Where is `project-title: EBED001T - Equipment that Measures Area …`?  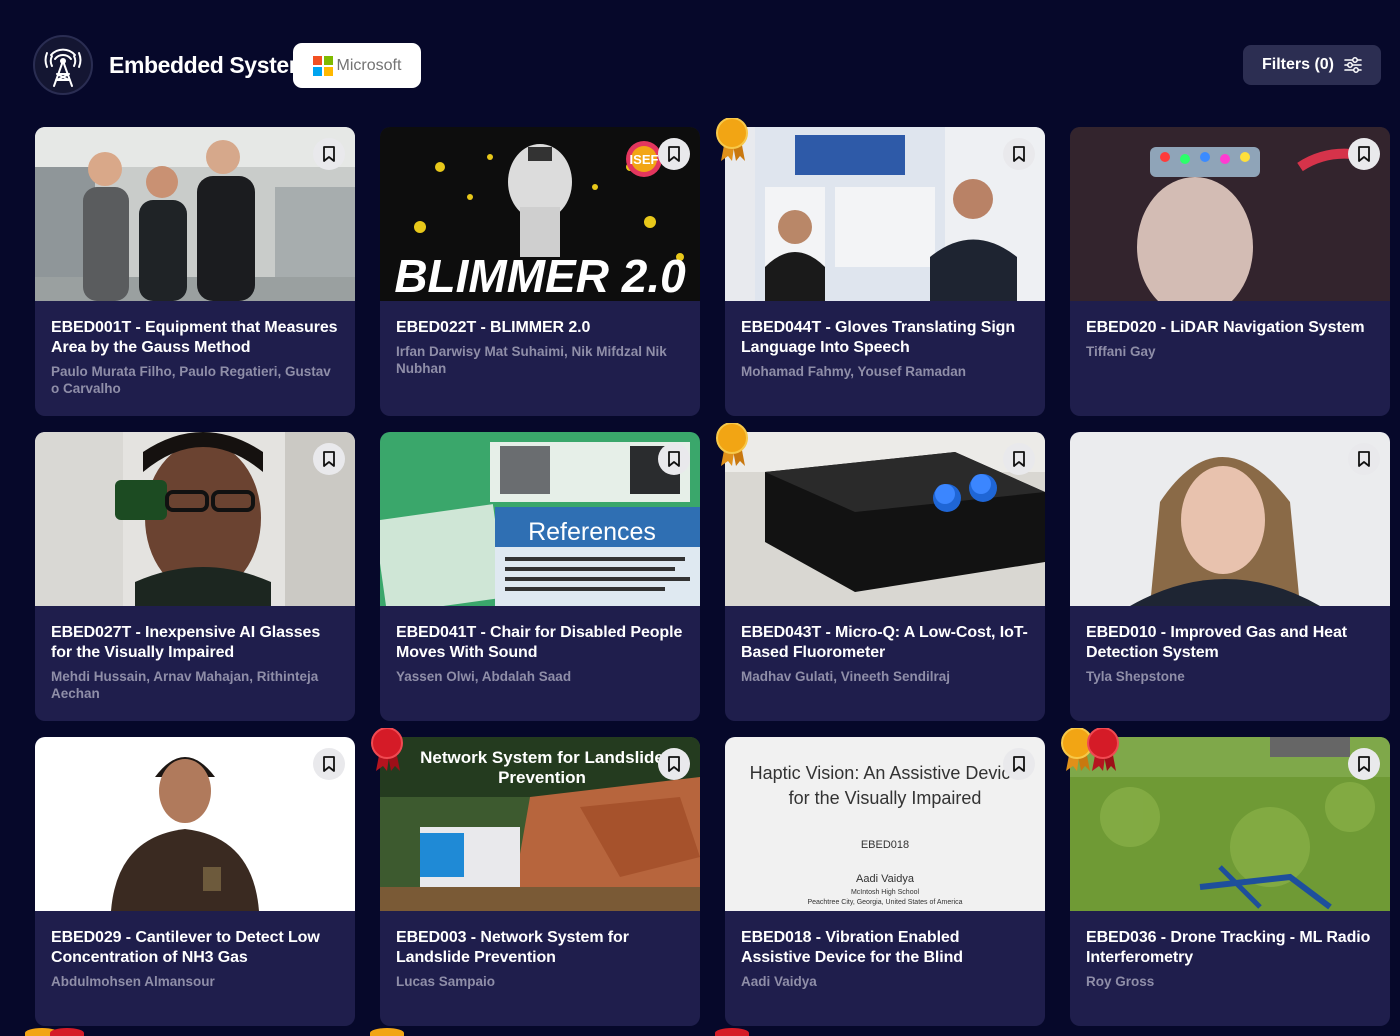 project-title: EBED001T - Equipment that Measures Area … is located at coordinates (194, 337).